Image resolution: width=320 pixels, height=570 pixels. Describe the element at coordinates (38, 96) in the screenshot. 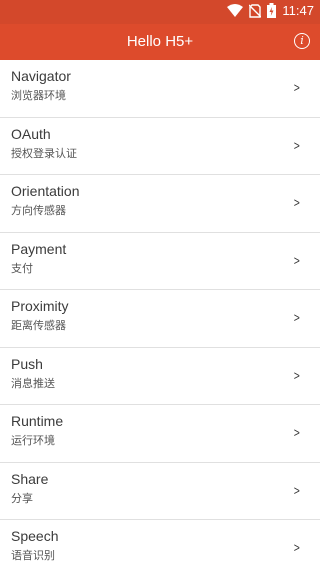

I see `list-item-subtitle: 浏览器环境` at that location.